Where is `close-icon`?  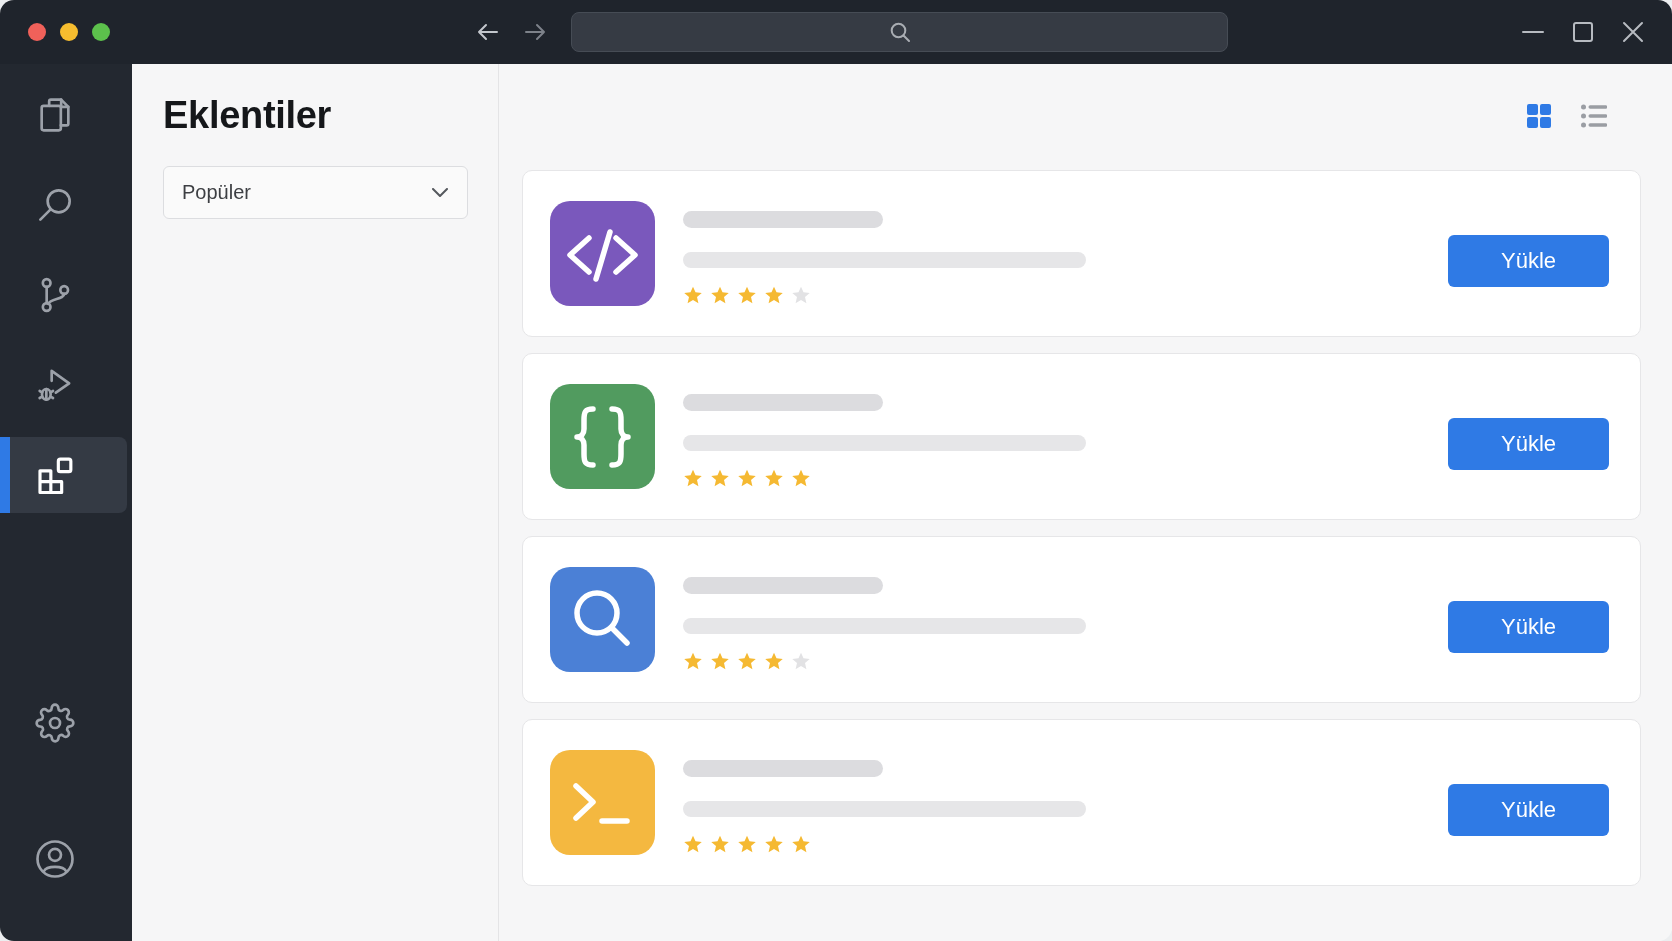 close-icon is located at coordinates (1633, 32).